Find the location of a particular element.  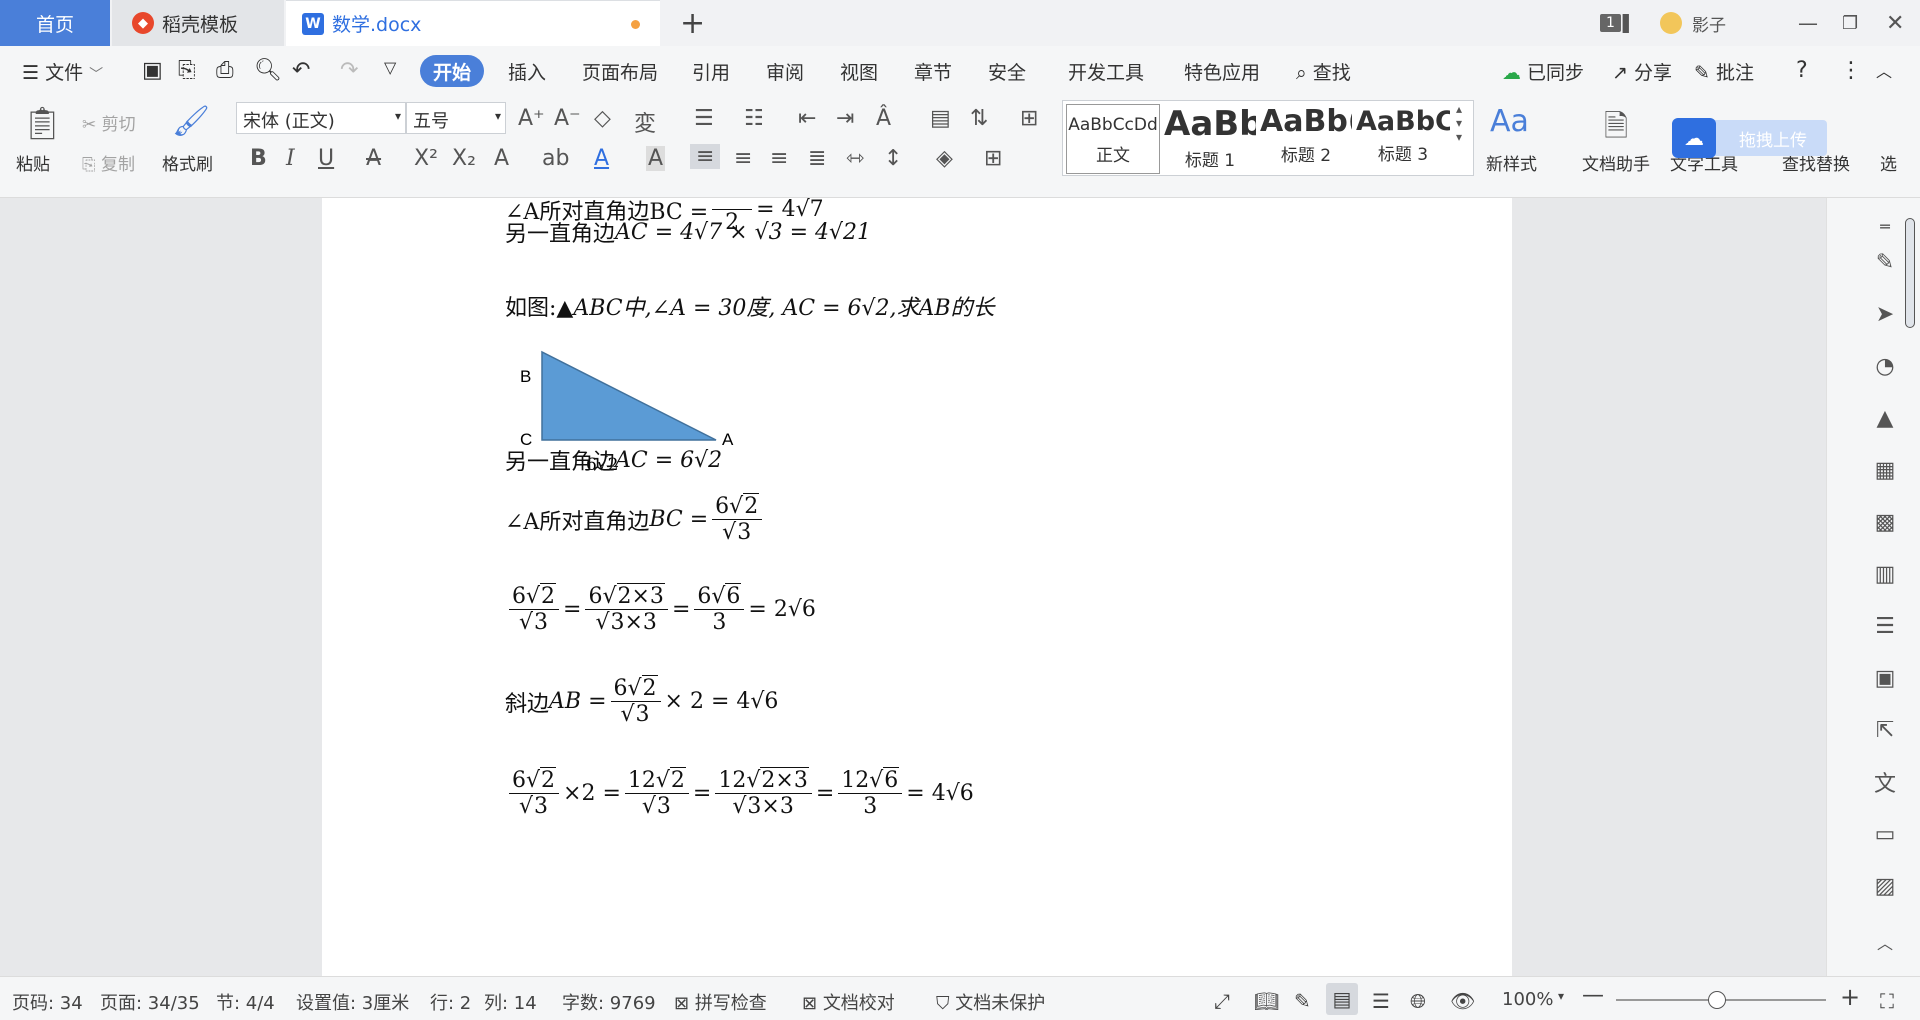

grow-font-icon: A⁺ is located at coordinates (531, 118).